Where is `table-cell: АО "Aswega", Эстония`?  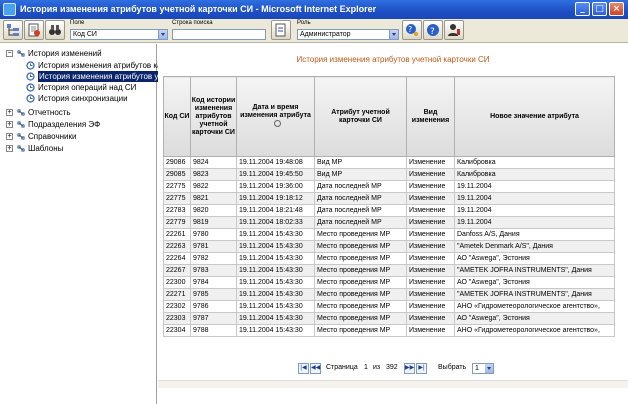 table-cell: АО "Aswega", Эстония is located at coordinates (534, 318).